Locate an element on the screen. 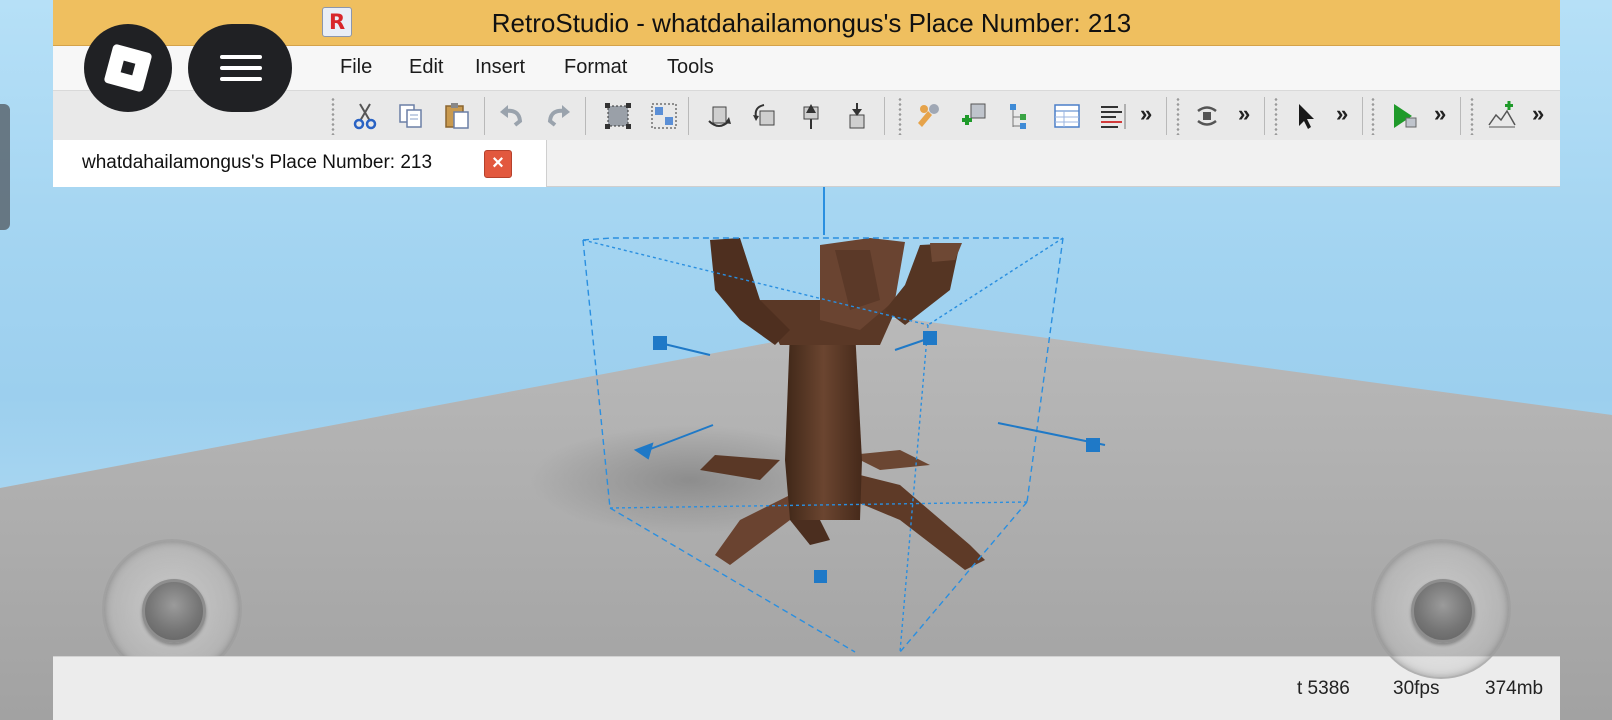  hamburger-menu-button is located at coordinates (240, 68).